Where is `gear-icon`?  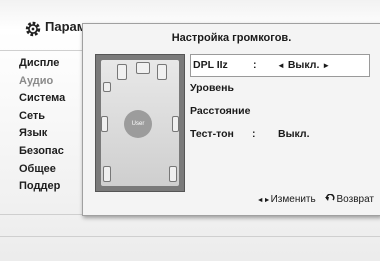 gear-icon is located at coordinates (33, 29).